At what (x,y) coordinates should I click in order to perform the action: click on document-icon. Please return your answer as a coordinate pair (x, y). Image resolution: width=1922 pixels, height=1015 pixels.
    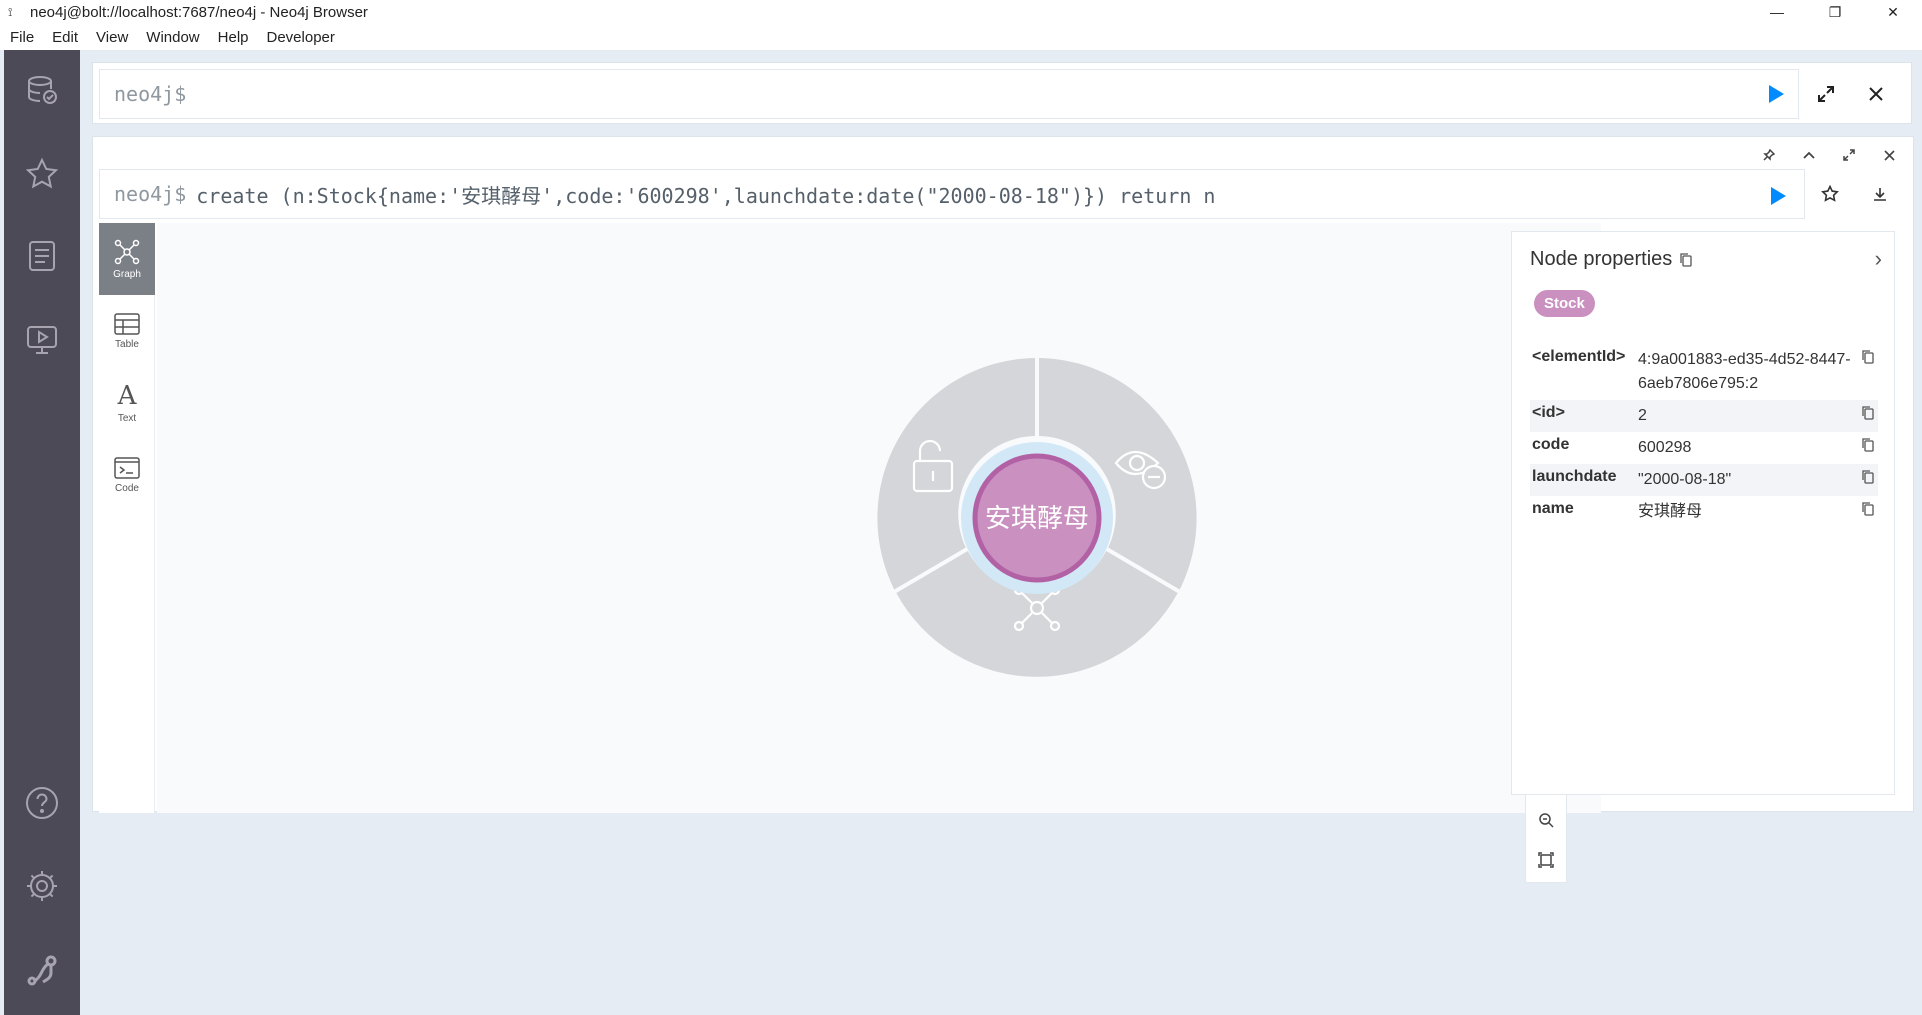
    Looking at the image, I should click on (42, 256).